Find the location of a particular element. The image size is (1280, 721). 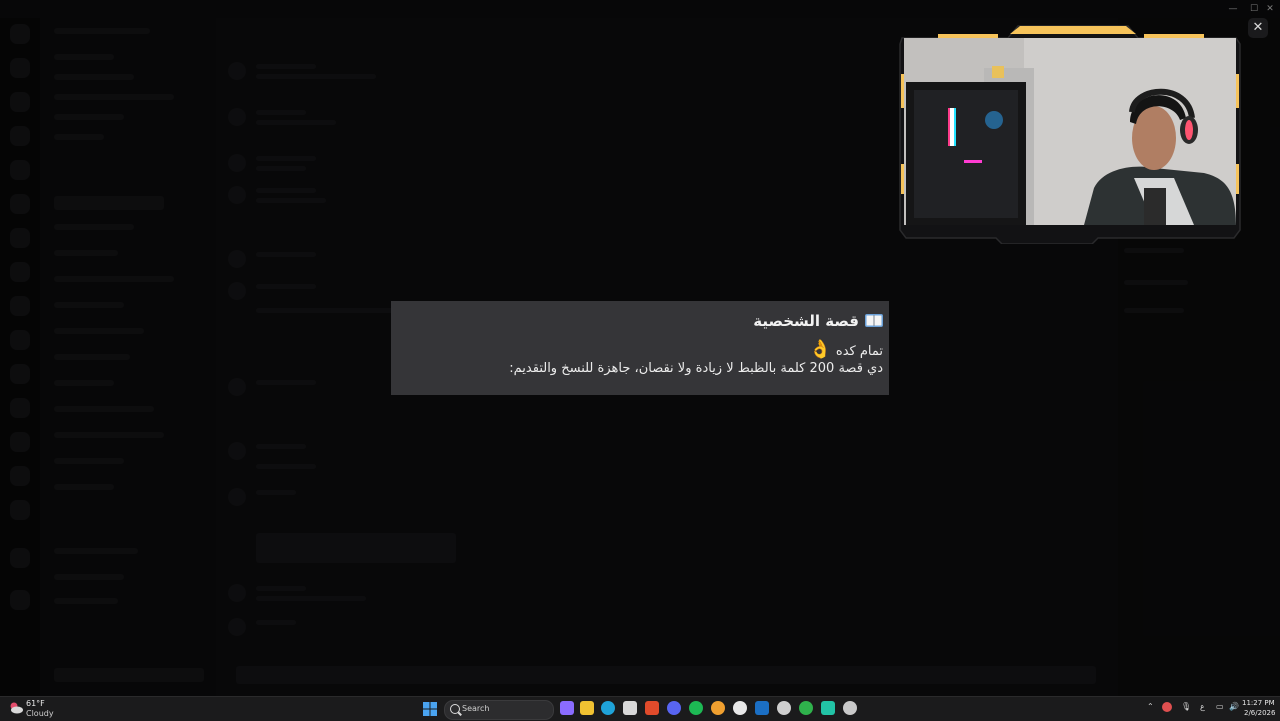

cloudy-weather-icon is located at coordinates (16, 708).